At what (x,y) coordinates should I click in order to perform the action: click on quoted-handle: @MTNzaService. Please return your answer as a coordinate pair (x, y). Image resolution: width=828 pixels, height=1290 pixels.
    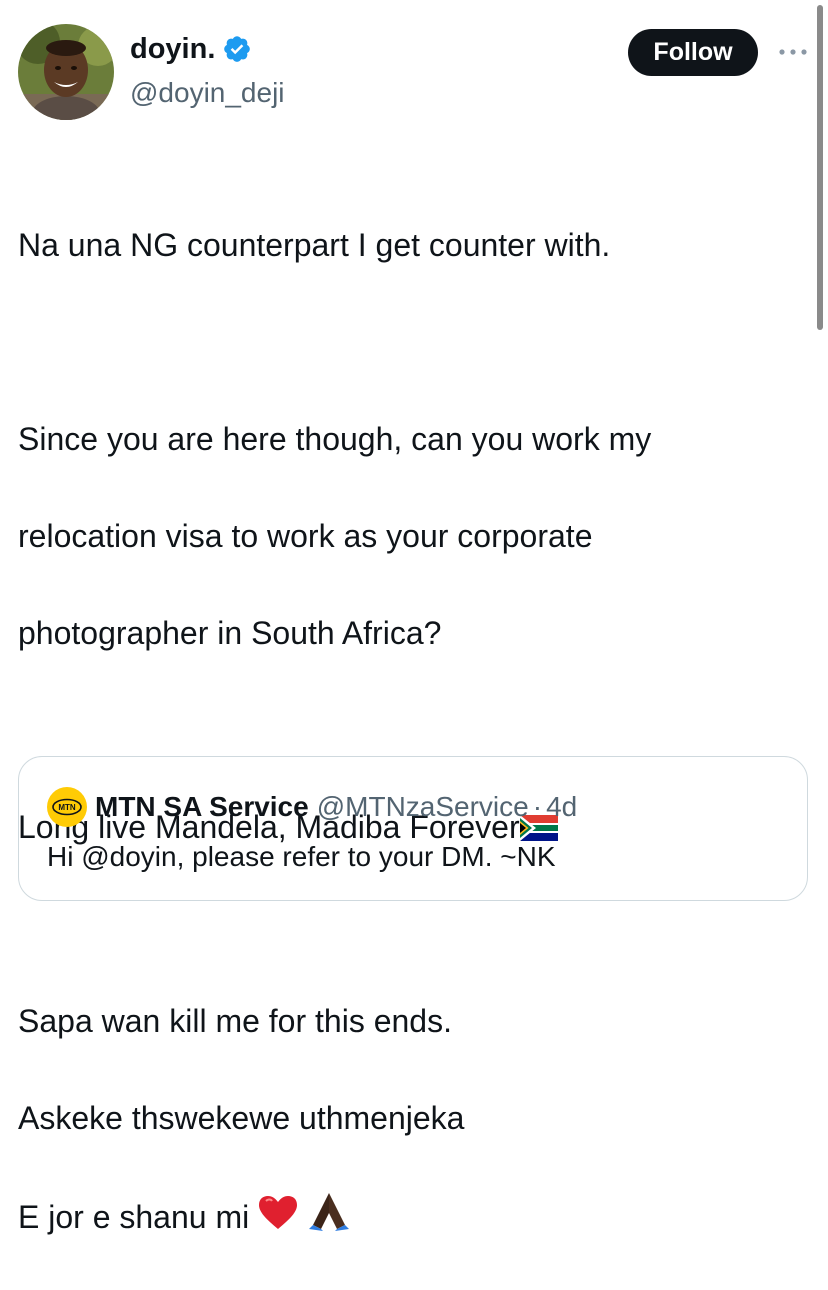
    Looking at the image, I should click on (423, 807).